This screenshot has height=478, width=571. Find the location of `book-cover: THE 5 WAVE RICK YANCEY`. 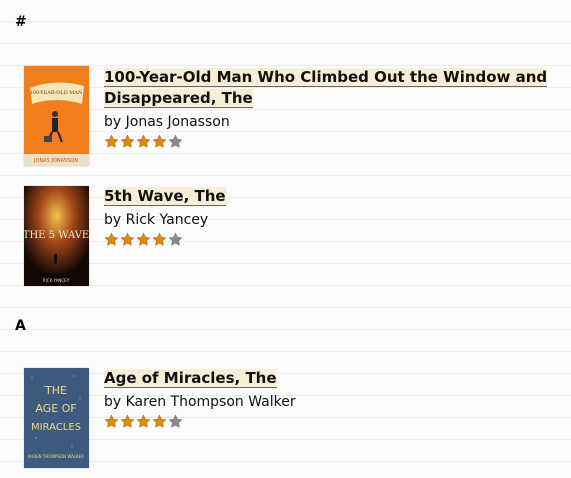

book-cover: THE 5 WAVE RICK YANCEY is located at coordinates (56, 236).